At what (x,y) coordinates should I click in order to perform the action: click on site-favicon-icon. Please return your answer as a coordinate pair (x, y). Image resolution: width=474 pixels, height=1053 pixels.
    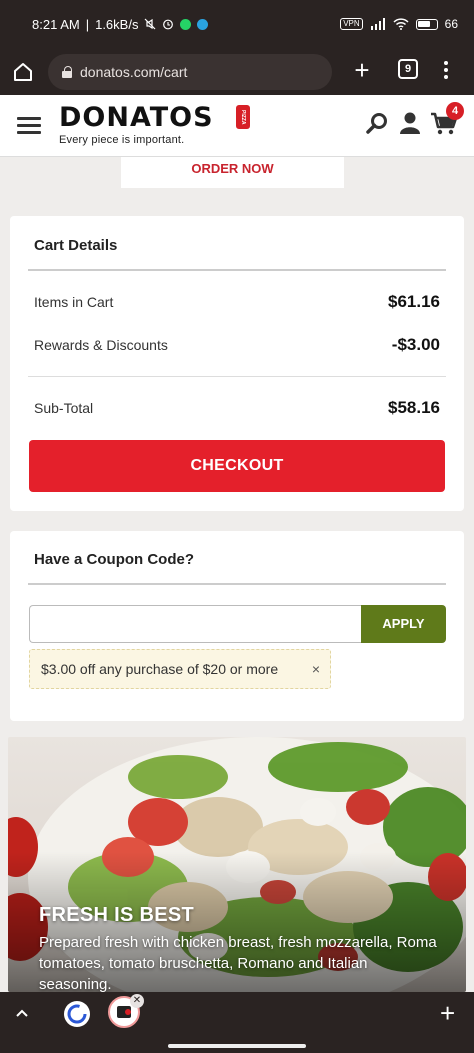
    Looking at the image, I should click on (77, 1014).